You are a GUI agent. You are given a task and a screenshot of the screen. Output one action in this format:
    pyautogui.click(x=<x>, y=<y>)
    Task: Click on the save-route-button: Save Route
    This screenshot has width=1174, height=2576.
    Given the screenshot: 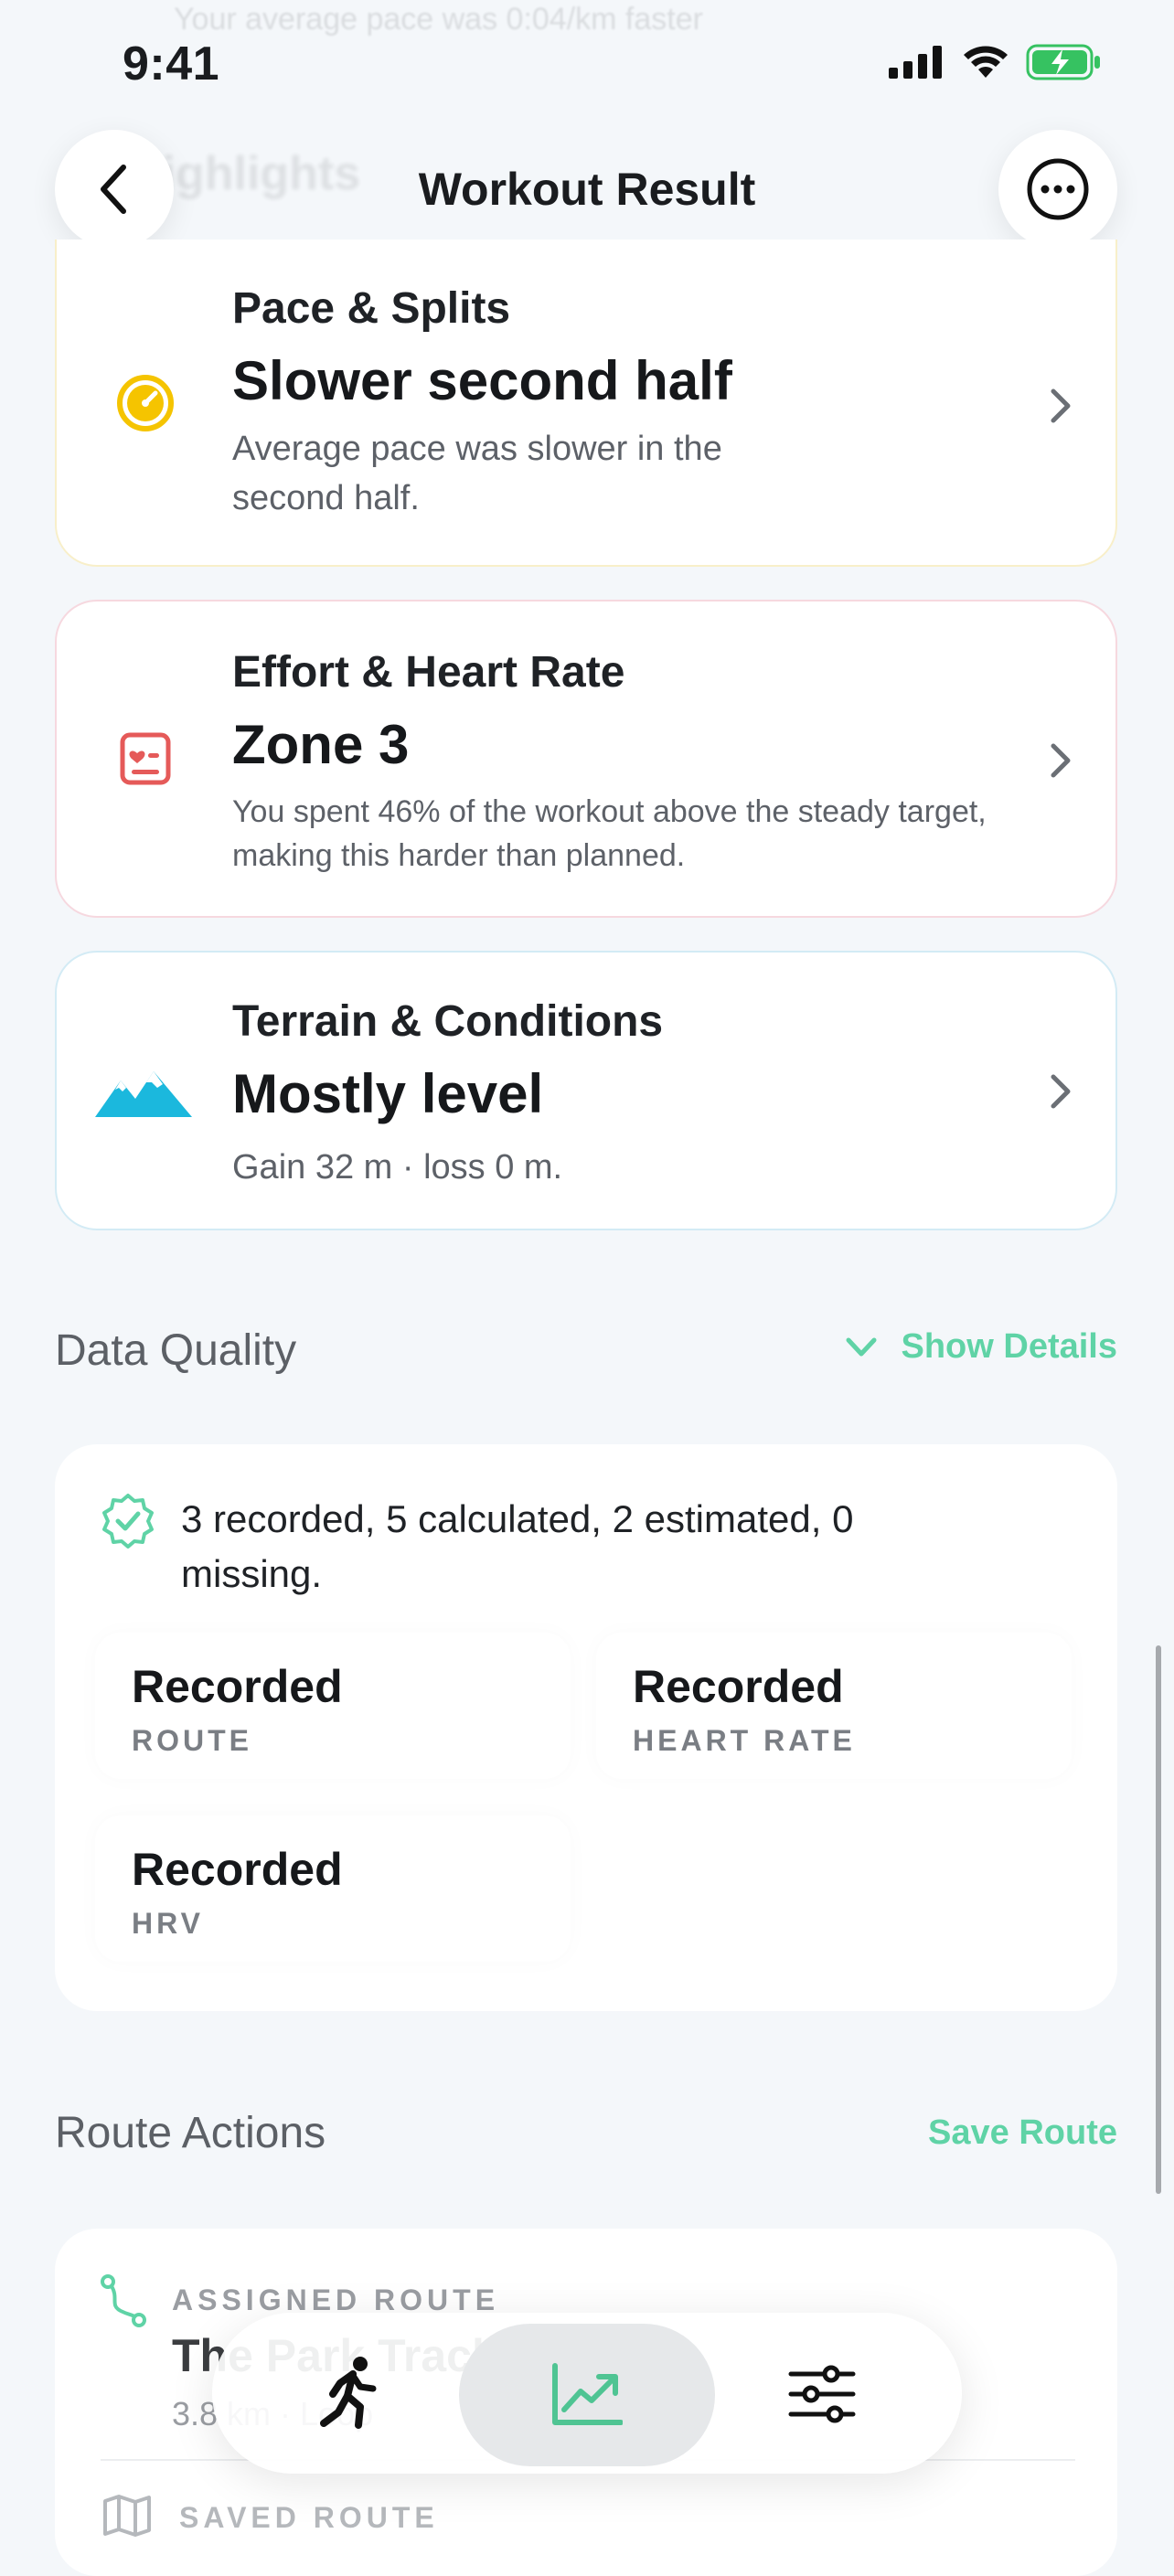 What is the action you would take?
    pyautogui.click(x=1023, y=2133)
    